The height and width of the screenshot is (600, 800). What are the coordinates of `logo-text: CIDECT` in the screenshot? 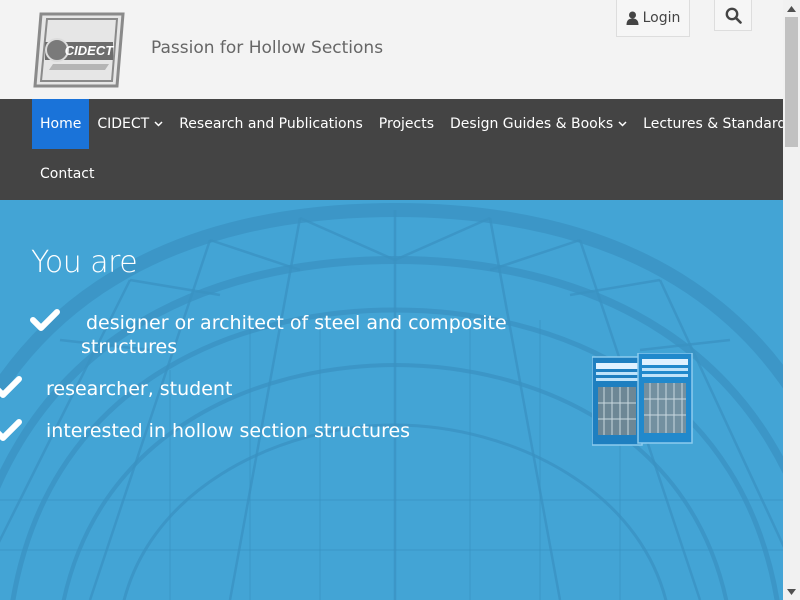 It's located at (89, 50).